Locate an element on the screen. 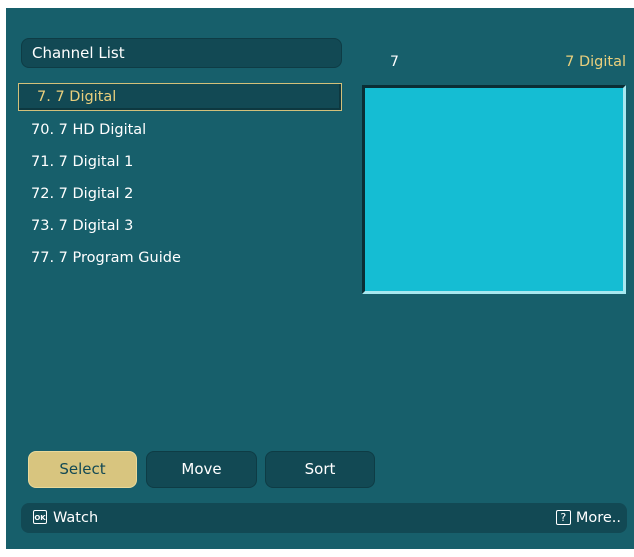 Image resolution: width=634 pixels, height=557 pixels. channel-item: 70. 7 HD Digital is located at coordinates (180, 130).